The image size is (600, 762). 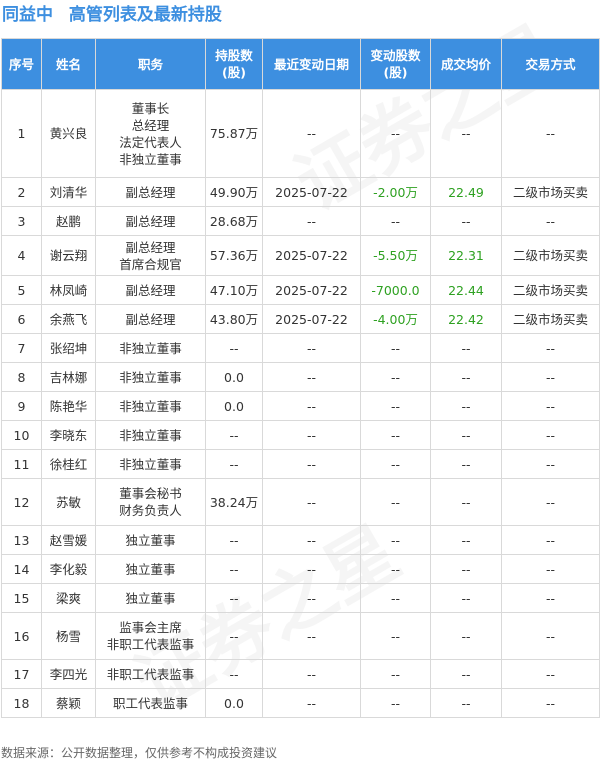 I want to click on cell-position: 副总经理 首席合规官, so click(x=150, y=255).